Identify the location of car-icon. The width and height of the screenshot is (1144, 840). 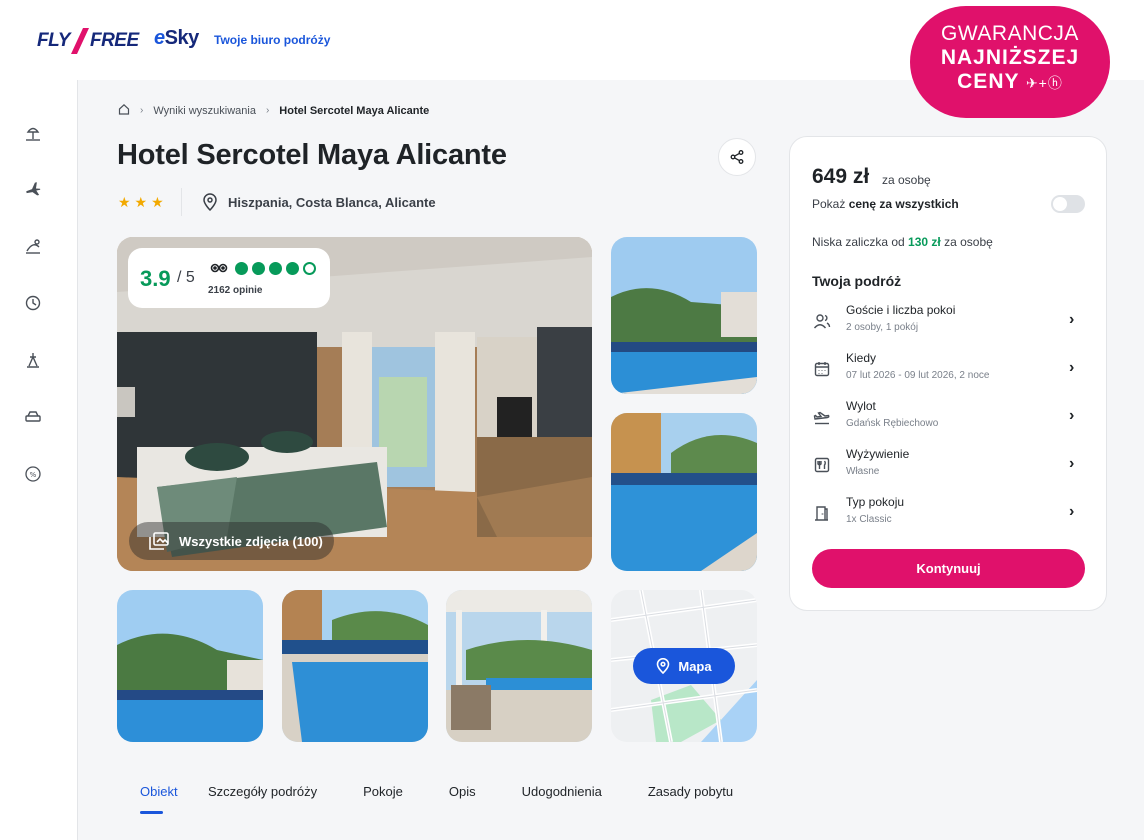
(33, 417).